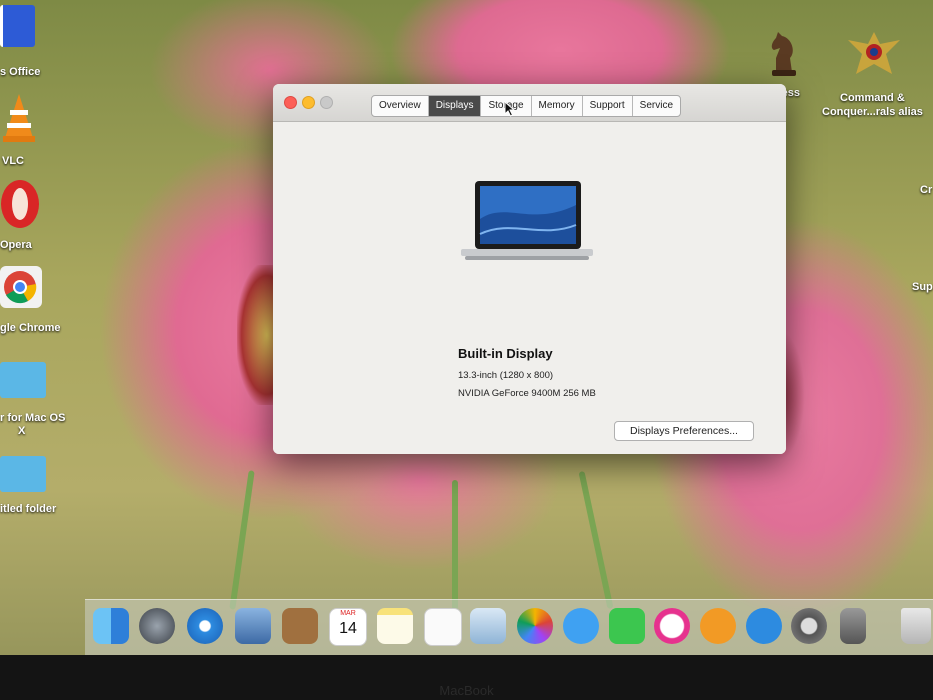  I want to click on desktop-label-command-conquer: Command &, so click(872, 98).